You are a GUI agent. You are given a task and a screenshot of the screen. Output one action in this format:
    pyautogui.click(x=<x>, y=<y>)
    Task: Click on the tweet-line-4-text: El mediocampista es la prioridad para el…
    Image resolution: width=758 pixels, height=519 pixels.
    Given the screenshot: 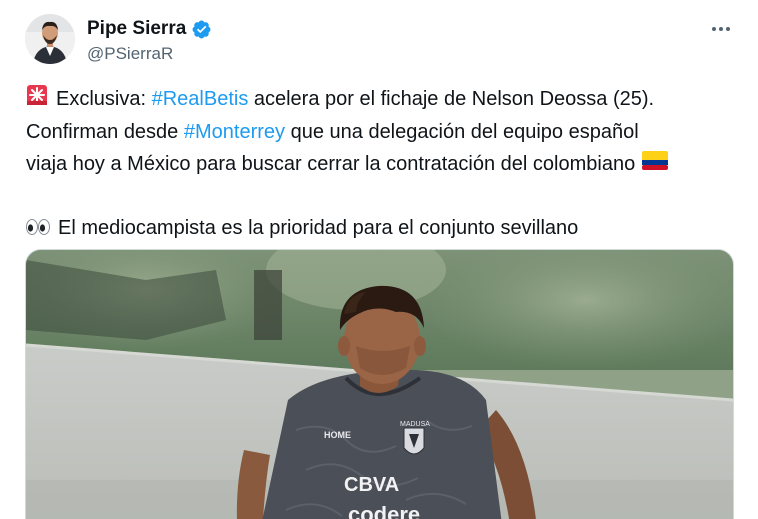 What is the action you would take?
    pyautogui.click(x=318, y=228)
    